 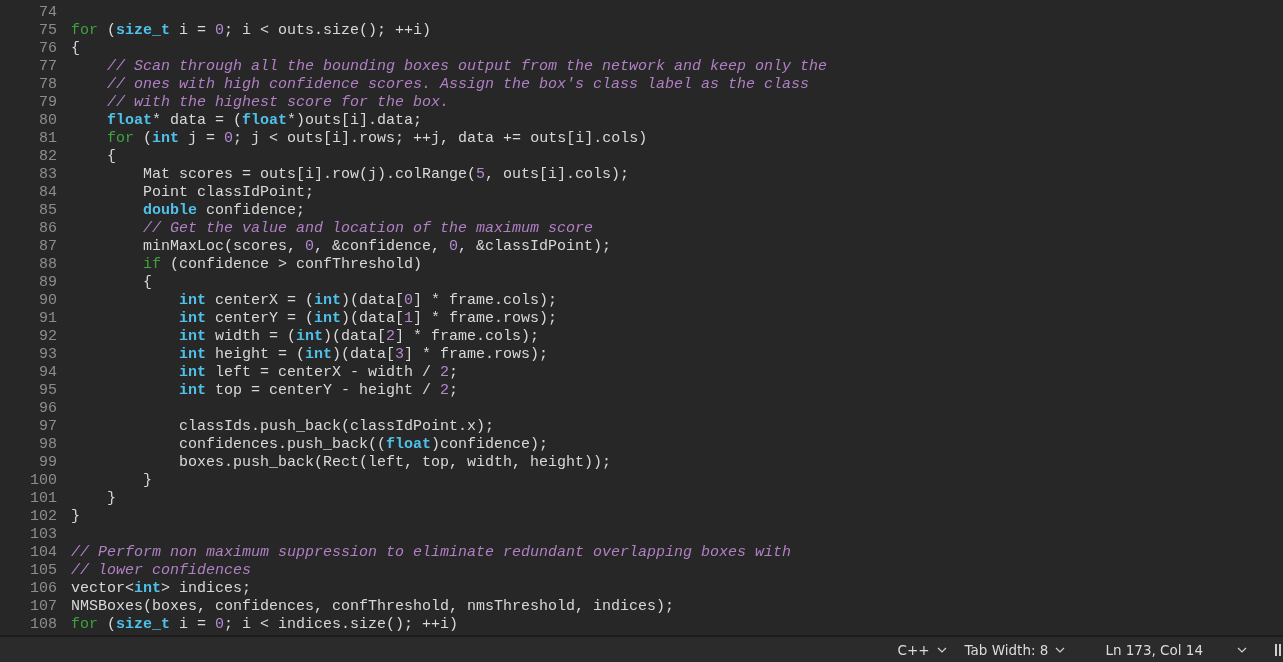 I want to click on line-number: 77, so click(x=47, y=67).